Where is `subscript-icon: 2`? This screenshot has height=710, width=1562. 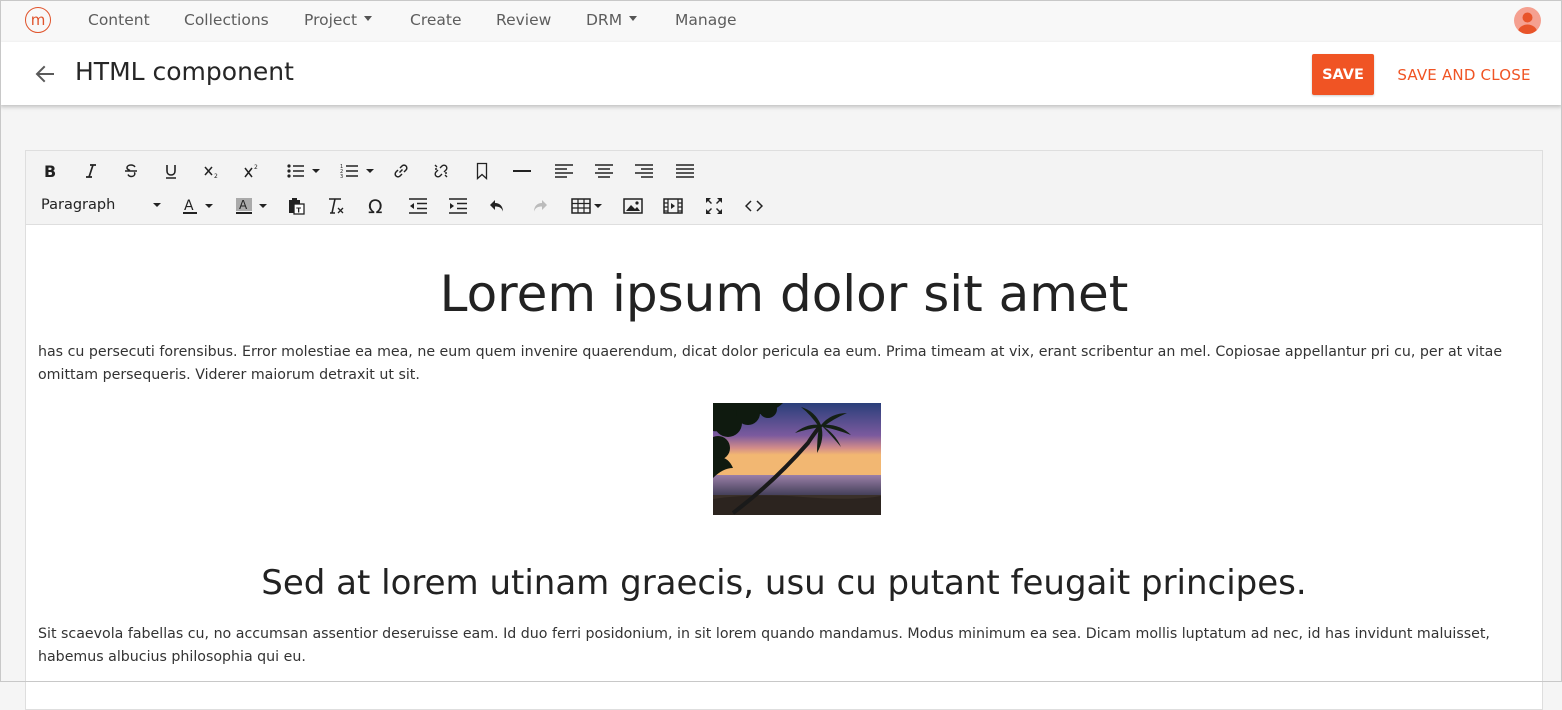
subscript-icon: 2 is located at coordinates (212, 171).